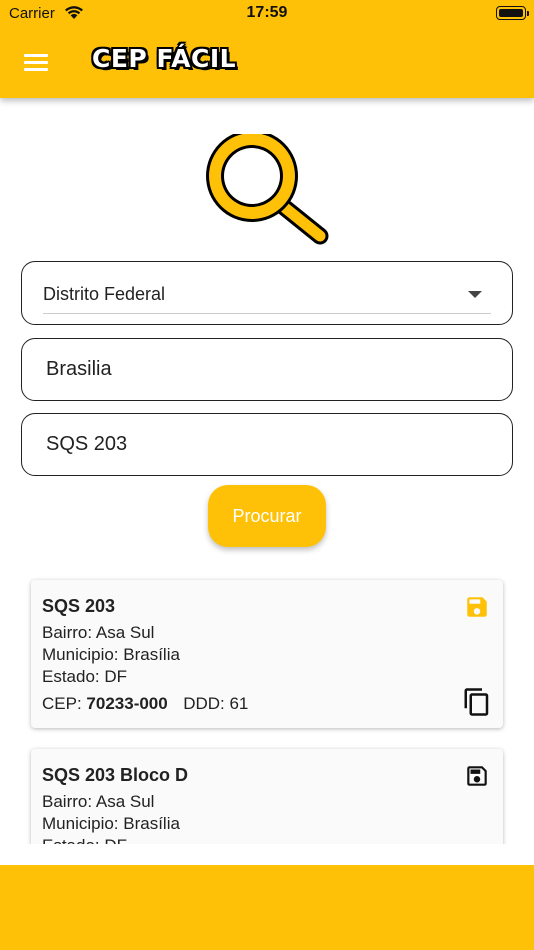 This screenshot has height=950, width=534. What do you see at coordinates (477, 702) in the screenshot?
I see `copy-icon` at bounding box center [477, 702].